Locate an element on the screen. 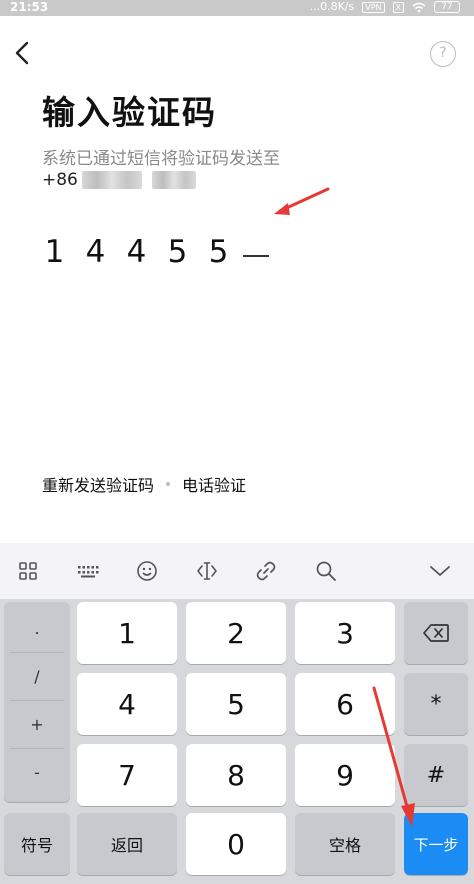 The image size is (474, 884). vpn-badge: VPN is located at coordinates (373, 7).